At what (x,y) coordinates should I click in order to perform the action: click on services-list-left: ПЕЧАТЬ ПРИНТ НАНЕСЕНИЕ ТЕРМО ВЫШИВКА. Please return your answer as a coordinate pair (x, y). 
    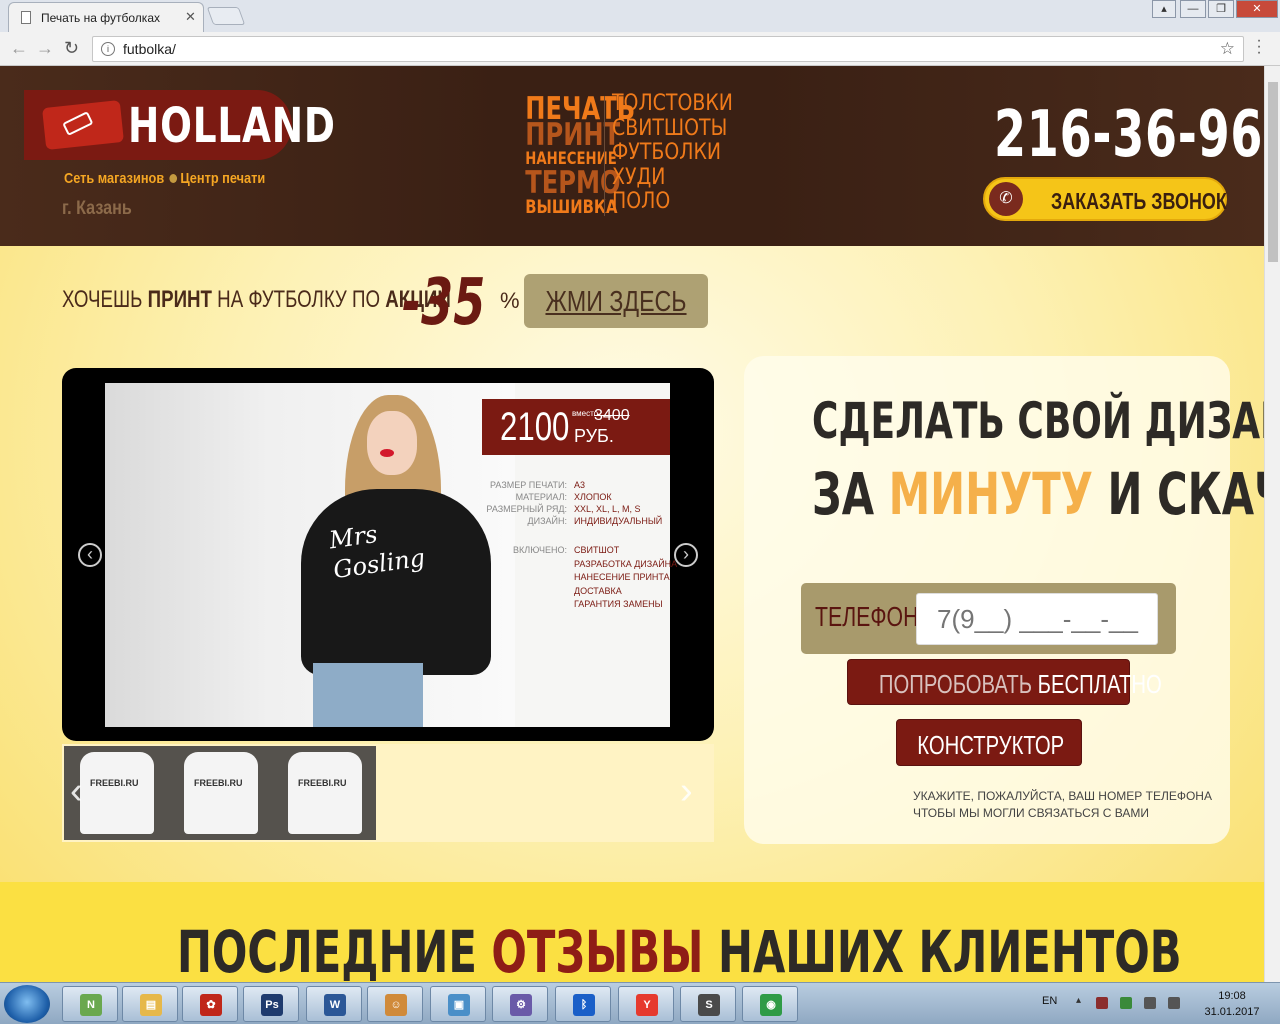
    Looking at the image, I should click on (580, 156).